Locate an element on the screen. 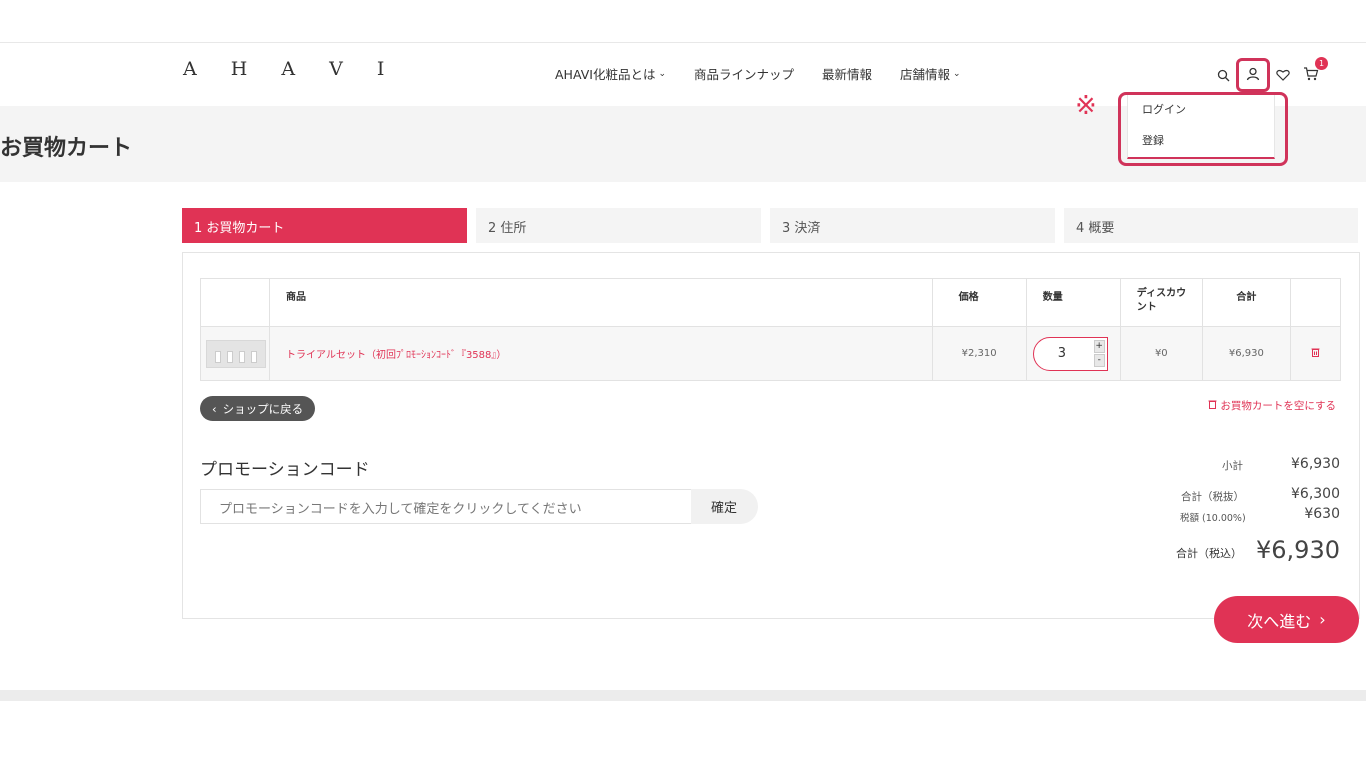 Image resolution: width=1366 pixels, height=768 pixels. heart-icon is located at coordinates (1283, 75).